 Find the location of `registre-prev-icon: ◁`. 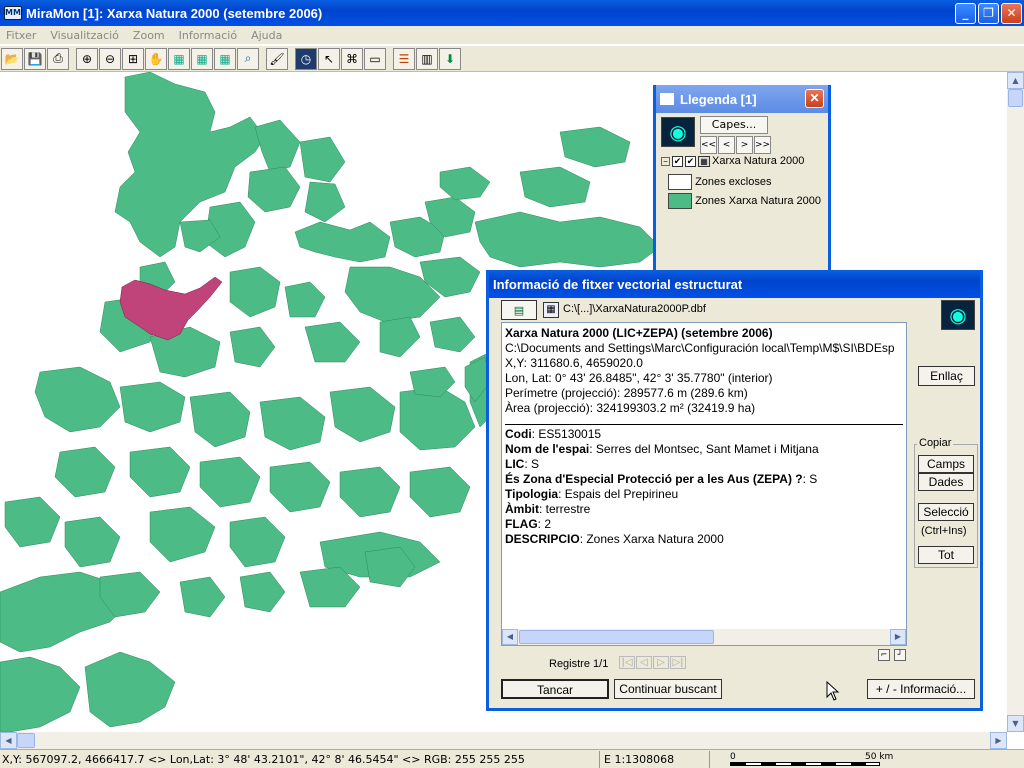

registre-prev-icon: ◁ is located at coordinates (644, 662).